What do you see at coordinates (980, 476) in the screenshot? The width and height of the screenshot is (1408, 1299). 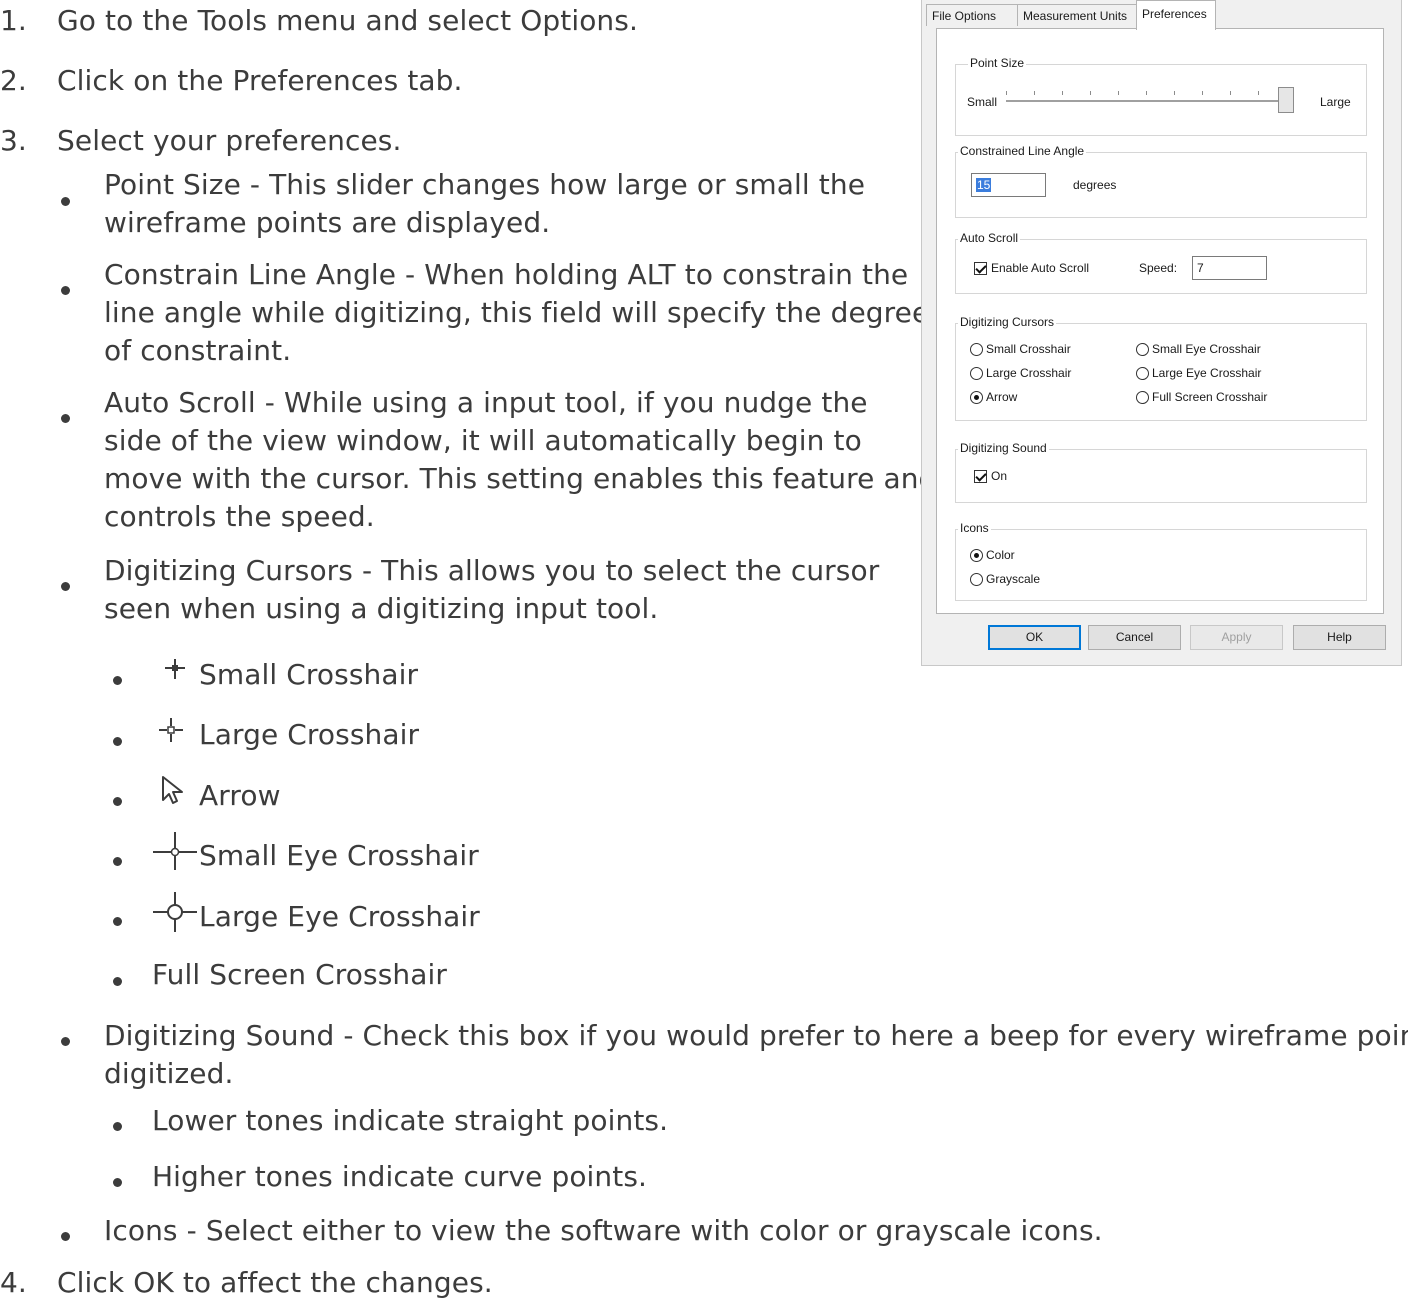 I see `sound-on-checkbox` at bounding box center [980, 476].